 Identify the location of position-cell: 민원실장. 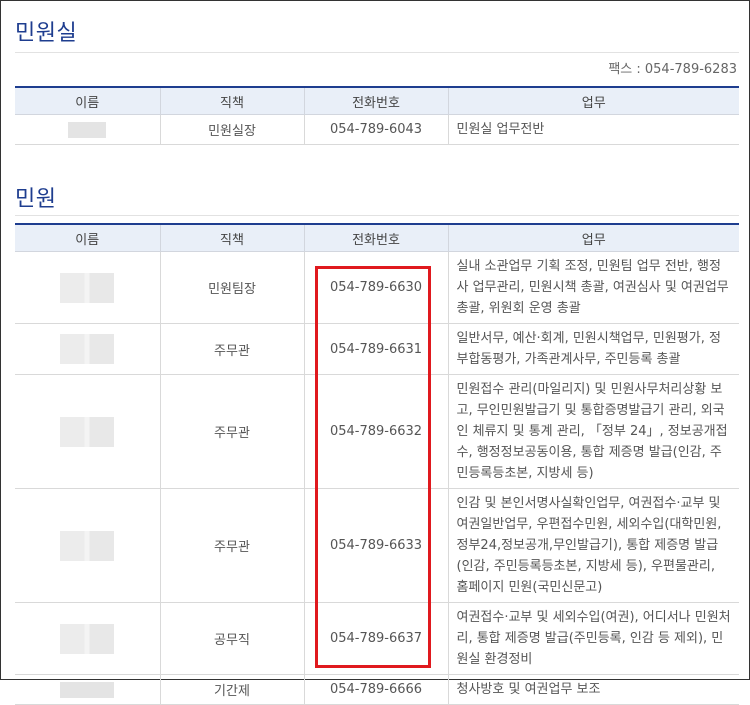
(231, 129).